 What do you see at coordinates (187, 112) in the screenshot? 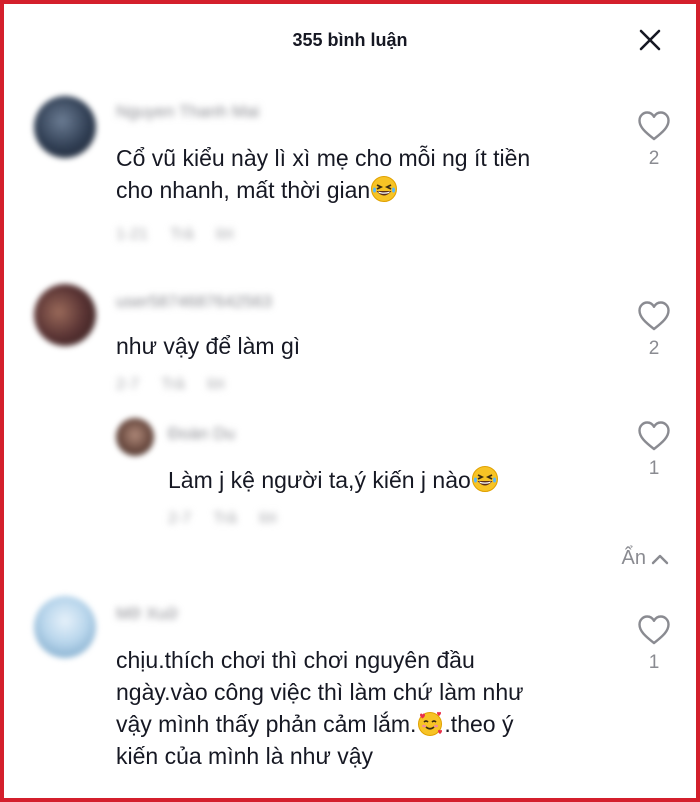
I see `comment-username: Nguyen Thanh Mai` at bounding box center [187, 112].